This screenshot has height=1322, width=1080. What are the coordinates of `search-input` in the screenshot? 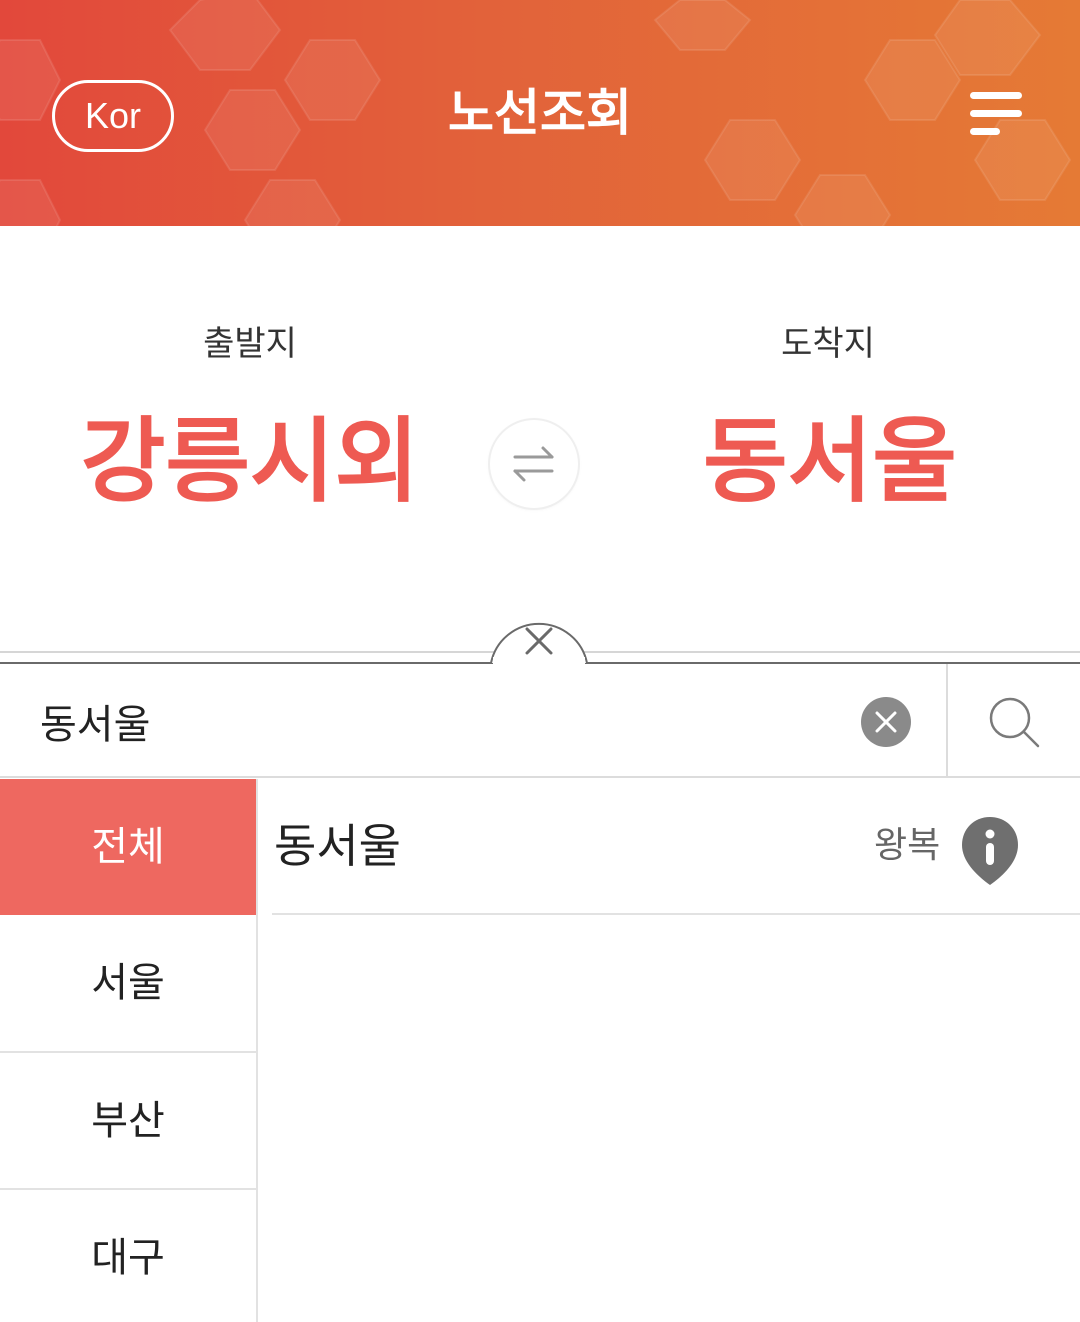 It's located at (430, 721).